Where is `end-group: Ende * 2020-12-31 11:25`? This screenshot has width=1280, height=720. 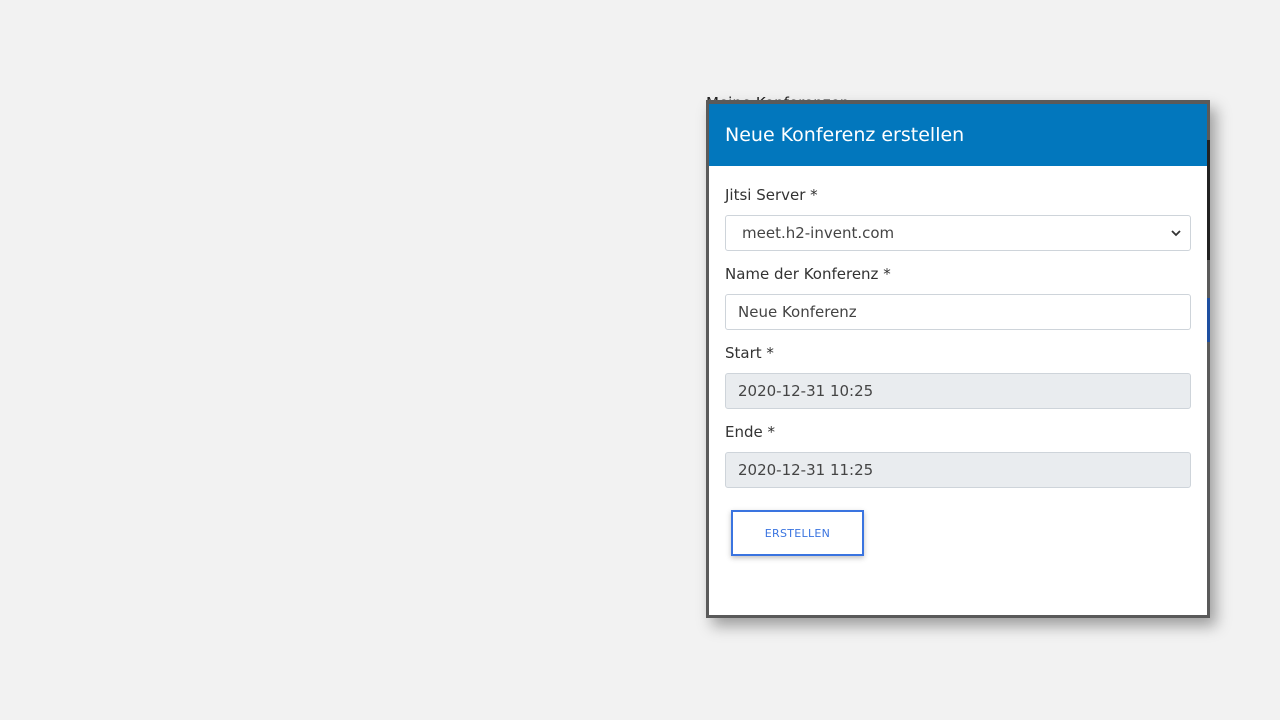 end-group: Ende * 2020-12-31 11:25 is located at coordinates (958, 454).